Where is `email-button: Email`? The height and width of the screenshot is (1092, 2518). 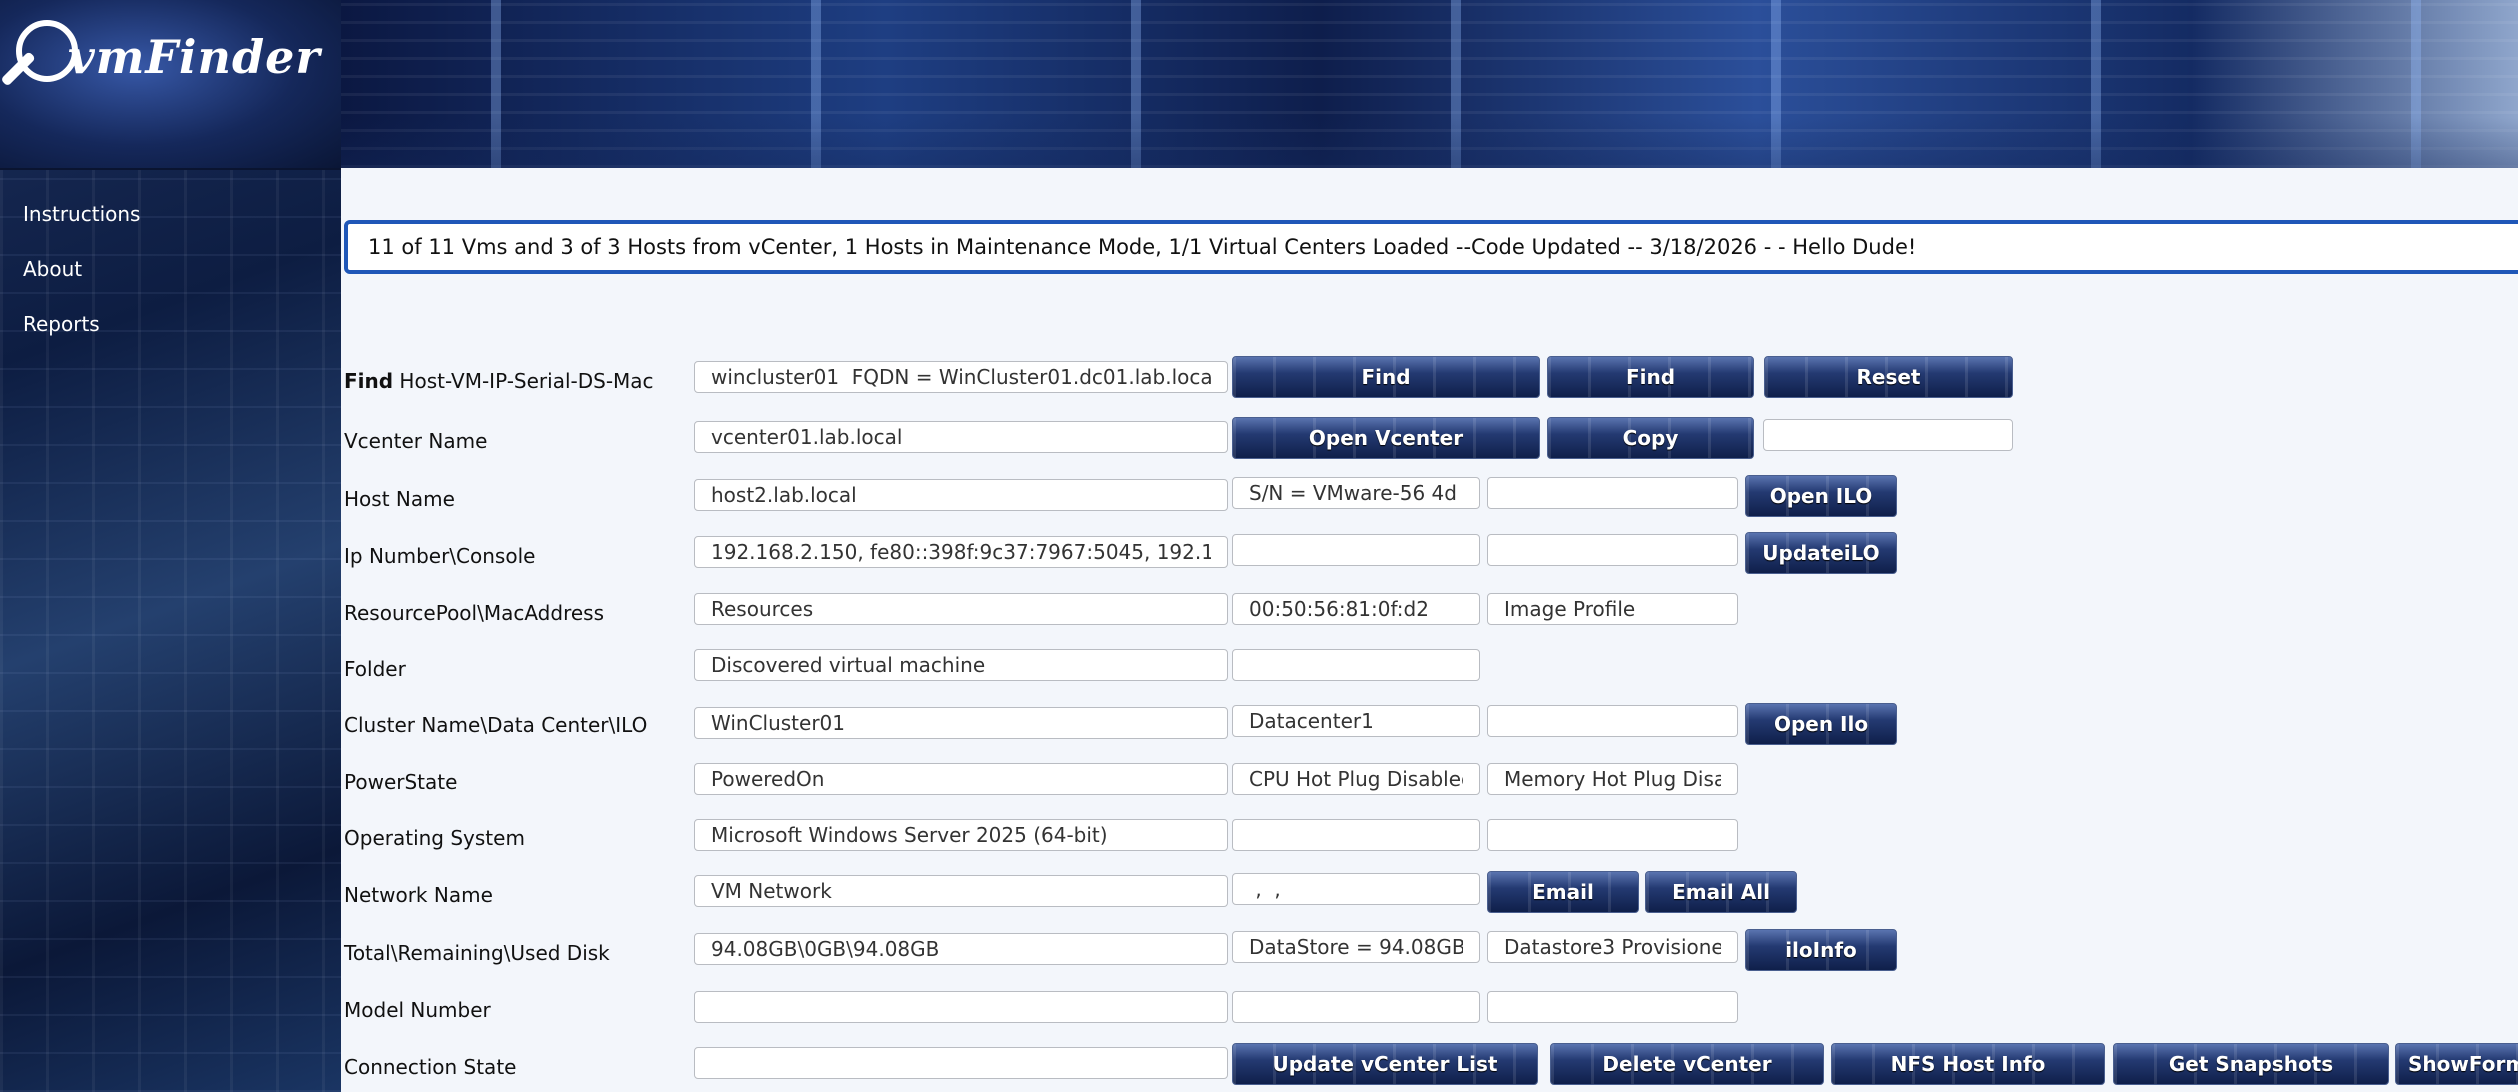
email-button: Email is located at coordinates (1563, 892).